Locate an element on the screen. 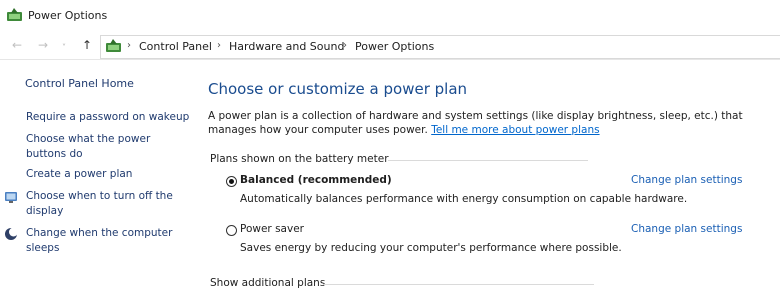  sidebar-item-power-buttons: Choose what the power buttons do is located at coordinates (108, 147).